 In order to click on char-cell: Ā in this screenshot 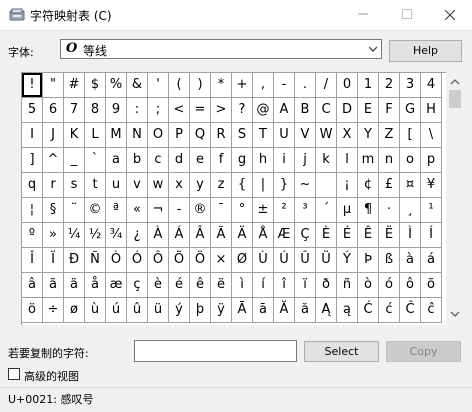, I will do `click(242, 310)`.